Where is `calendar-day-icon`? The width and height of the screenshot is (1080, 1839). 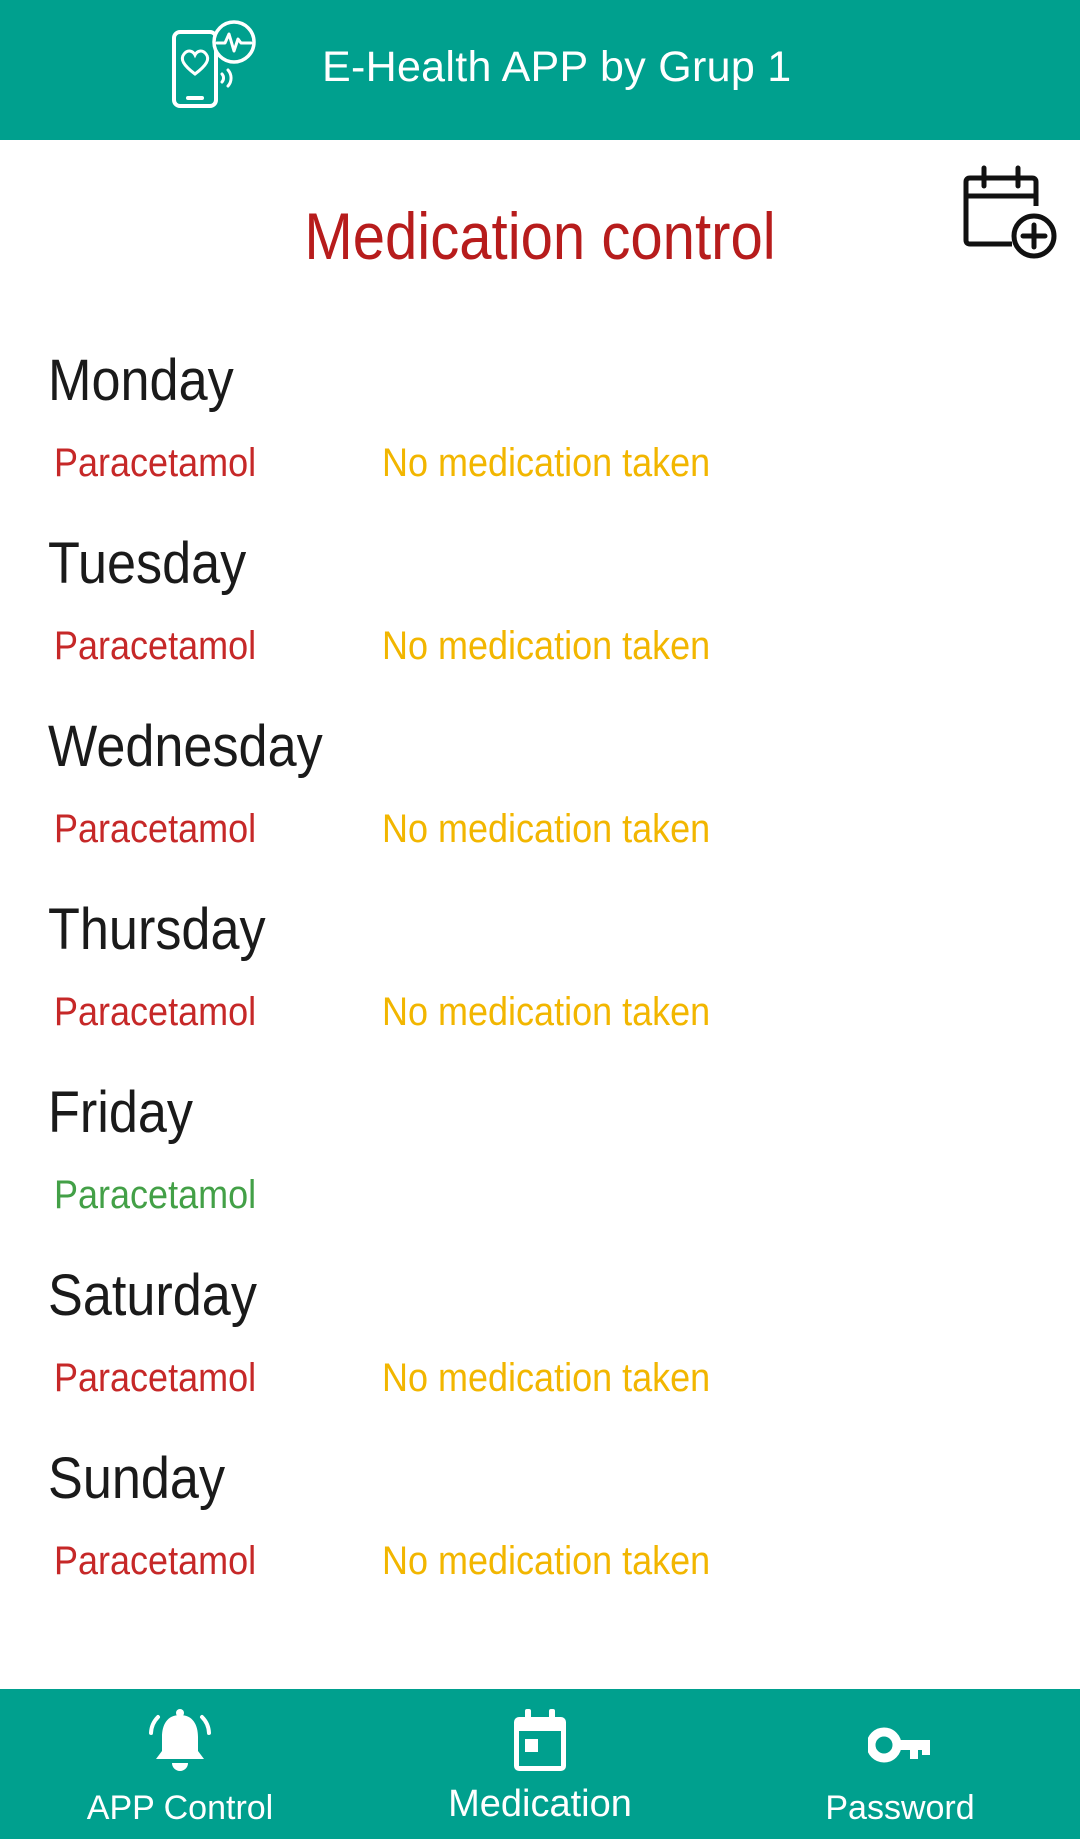
calendar-day-icon is located at coordinates (540, 1740).